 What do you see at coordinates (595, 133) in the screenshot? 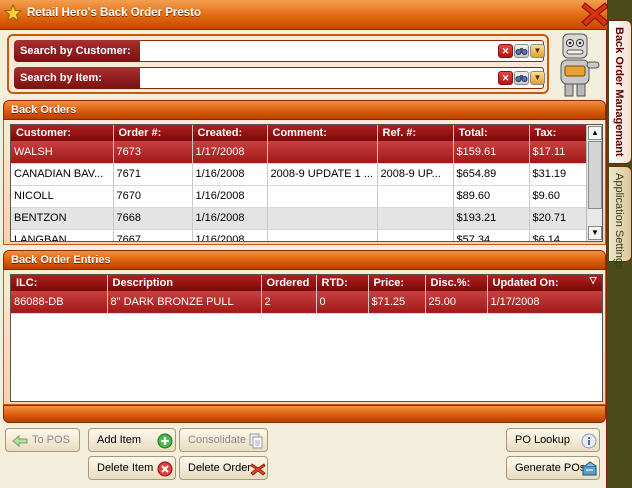
I see `scroll-up-icon: ▲` at bounding box center [595, 133].